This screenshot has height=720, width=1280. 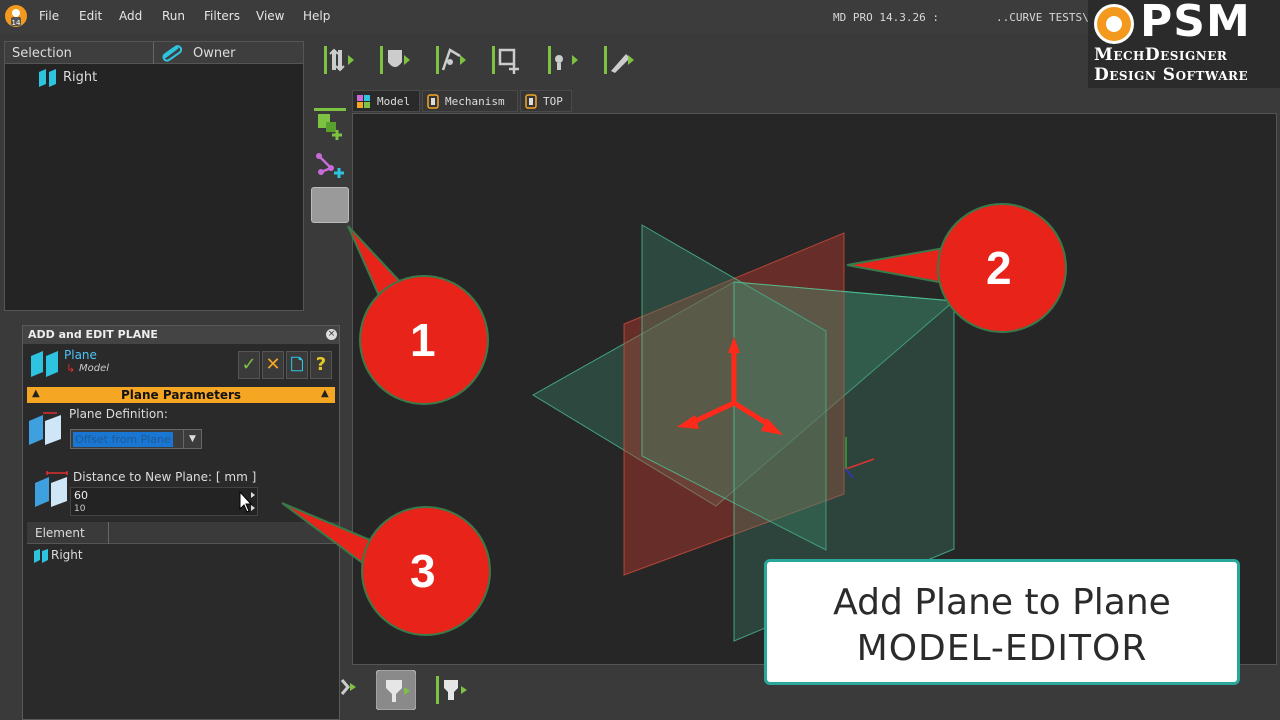 I want to click on tree-item-label: Right, so click(x=80, y=77).